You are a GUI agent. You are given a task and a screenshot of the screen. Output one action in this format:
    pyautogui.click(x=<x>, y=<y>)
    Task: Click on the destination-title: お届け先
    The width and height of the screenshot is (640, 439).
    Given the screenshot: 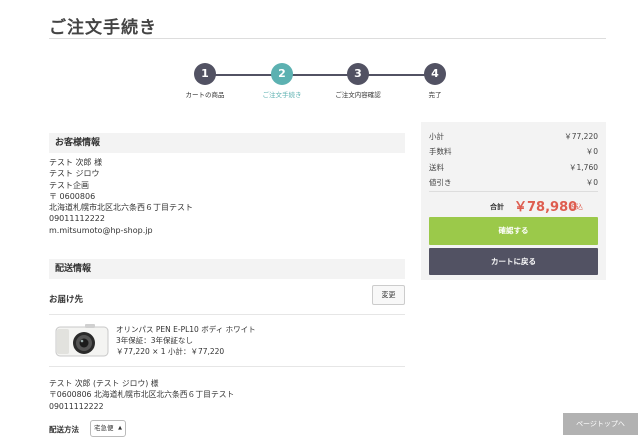 What is the action you would take?
    pyautogui.click(x=66, y=300)
    